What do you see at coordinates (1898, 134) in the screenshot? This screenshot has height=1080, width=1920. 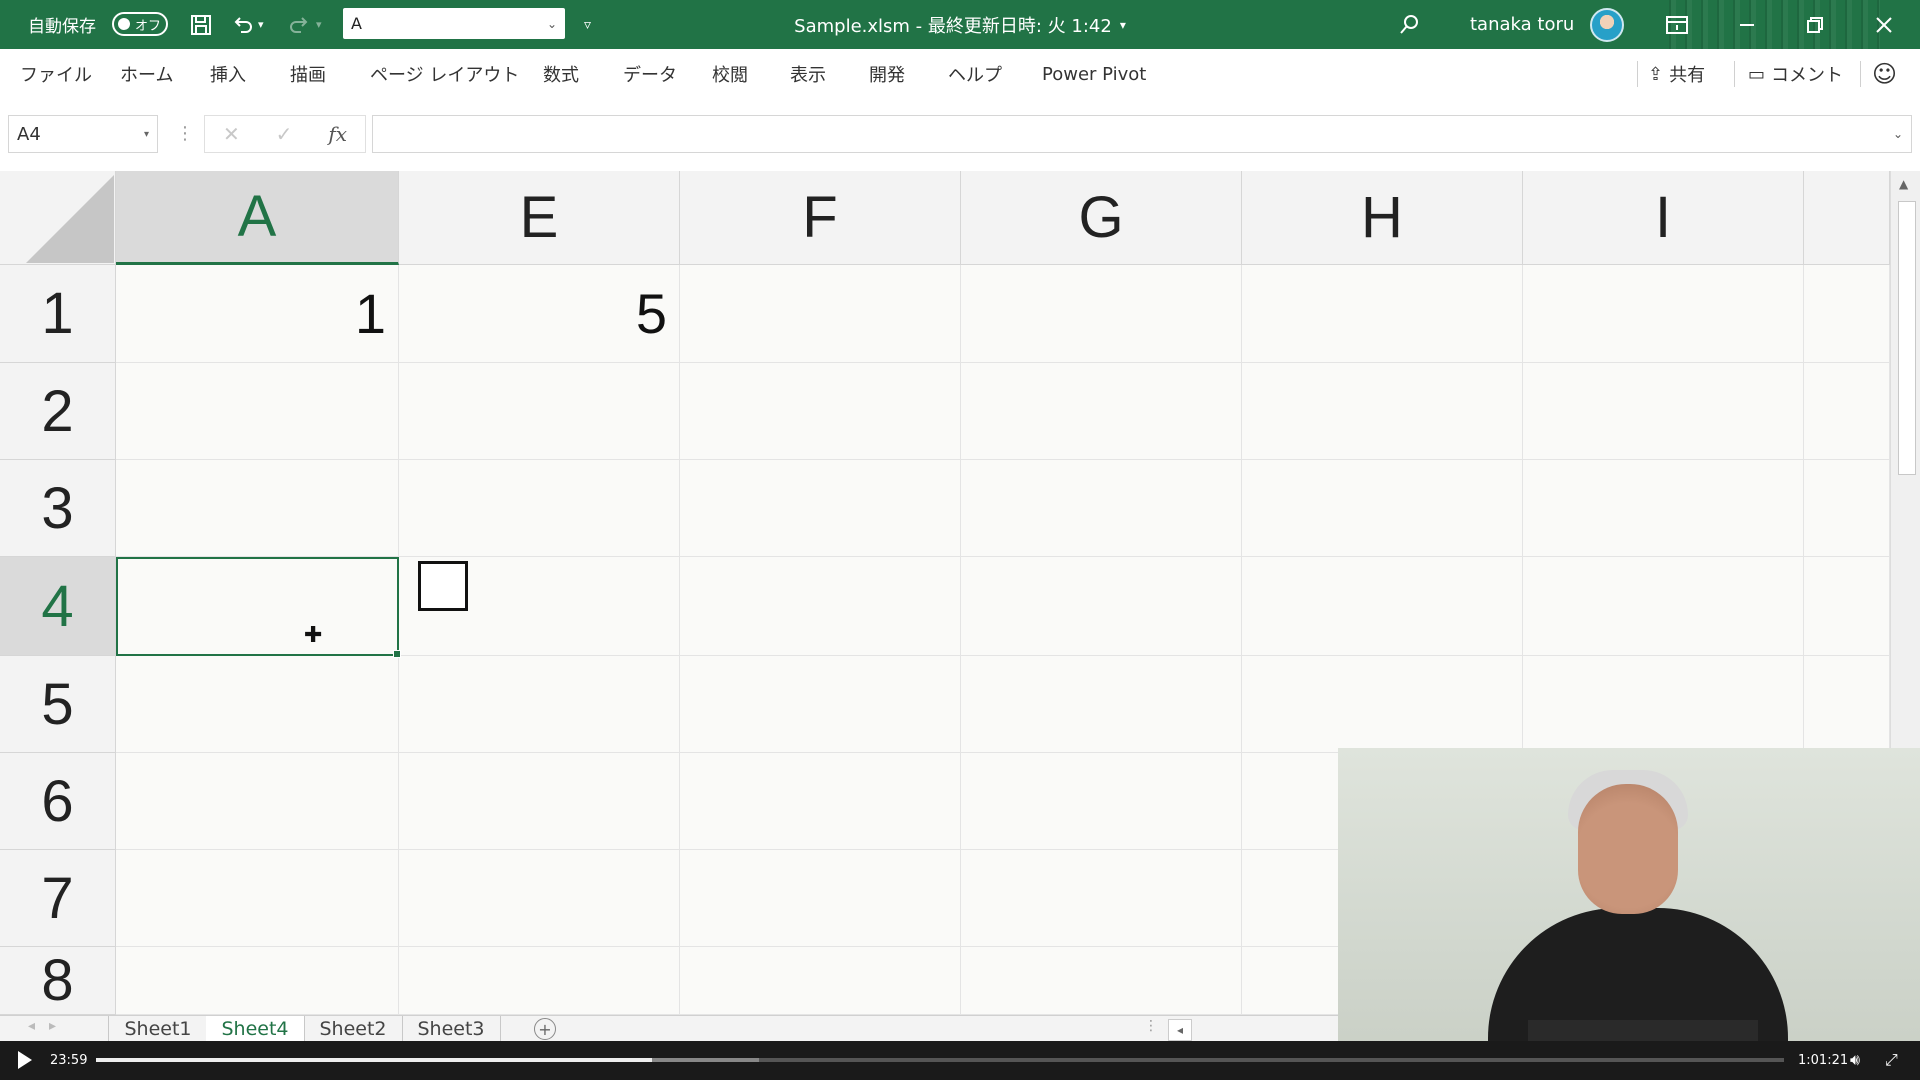 I see `expand-formula-icon: ⌄` at bounding box center [1898, 134].